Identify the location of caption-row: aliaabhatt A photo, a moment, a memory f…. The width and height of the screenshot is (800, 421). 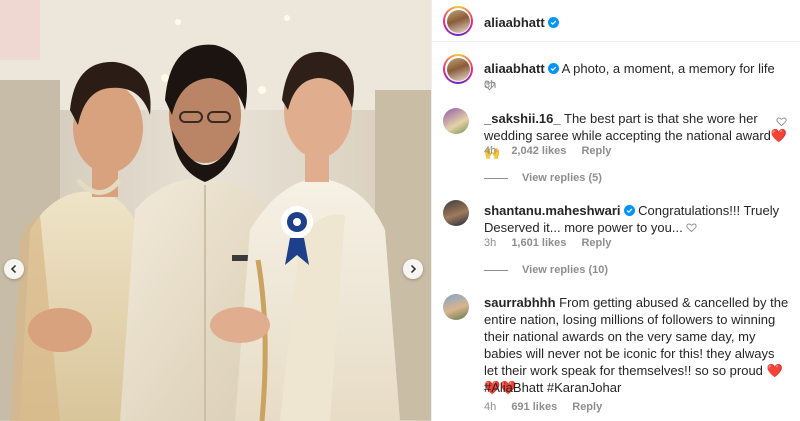
(616, 72).